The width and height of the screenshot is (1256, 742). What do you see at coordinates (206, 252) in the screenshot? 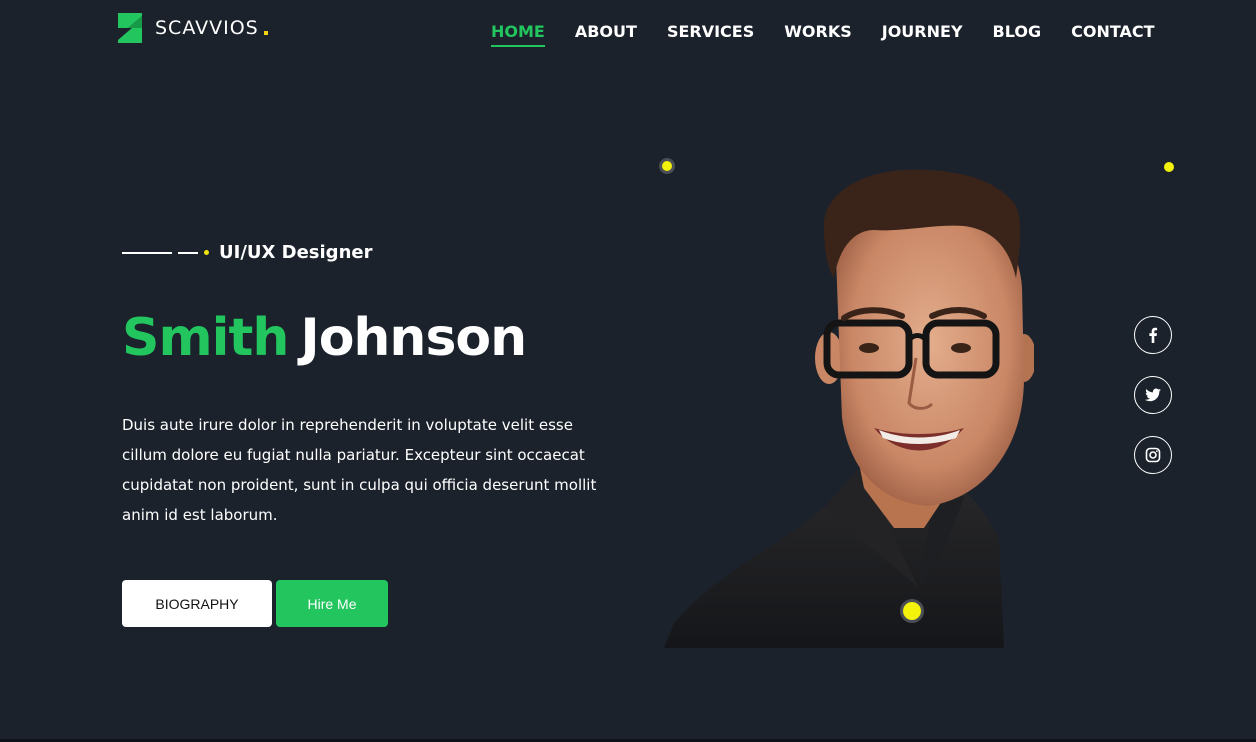
I see `role-dot` at bounding box center [206, 252].